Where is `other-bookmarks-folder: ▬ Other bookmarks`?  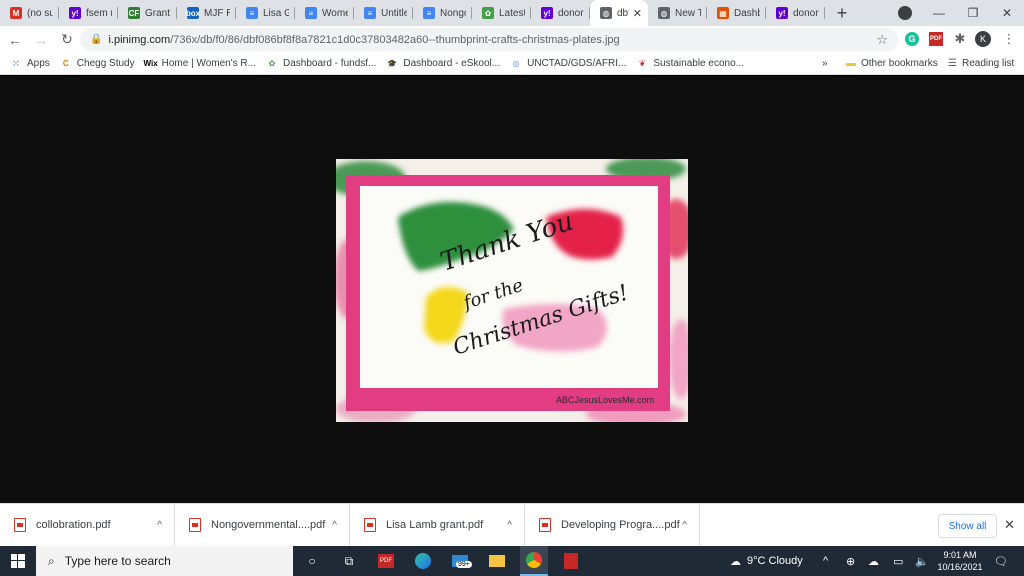
other-bookmarks-folder: ▬ Other bookmarks is located at coordinates (892, 63).